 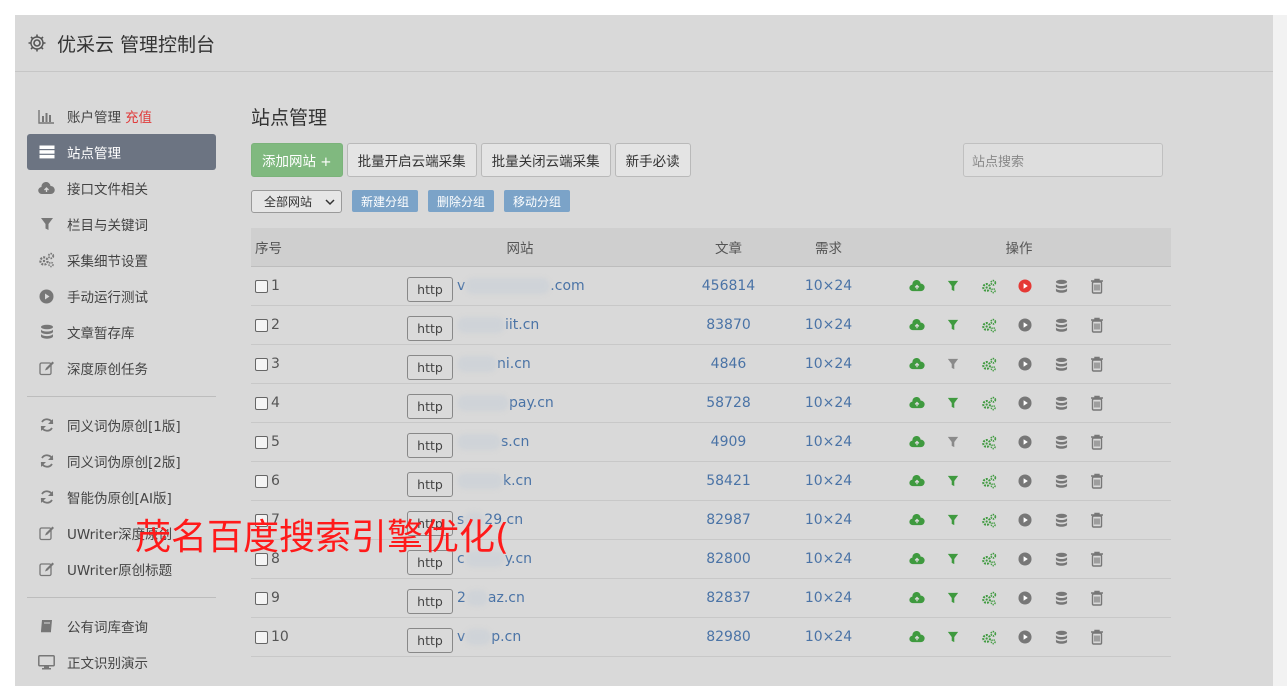 What do you see at coordinates (461, 201) in the screenshot?
I see `delete-group-button: 删除分组` at bounding box center [461, 201].